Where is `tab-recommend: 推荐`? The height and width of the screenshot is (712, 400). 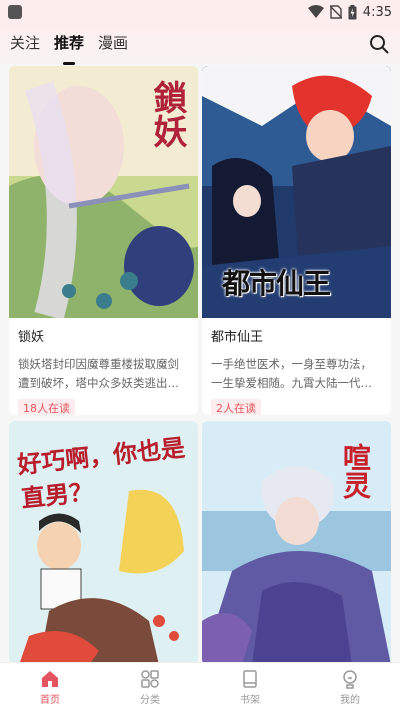 tab-recommend: 推荐 is located at coordinates (69, 44).